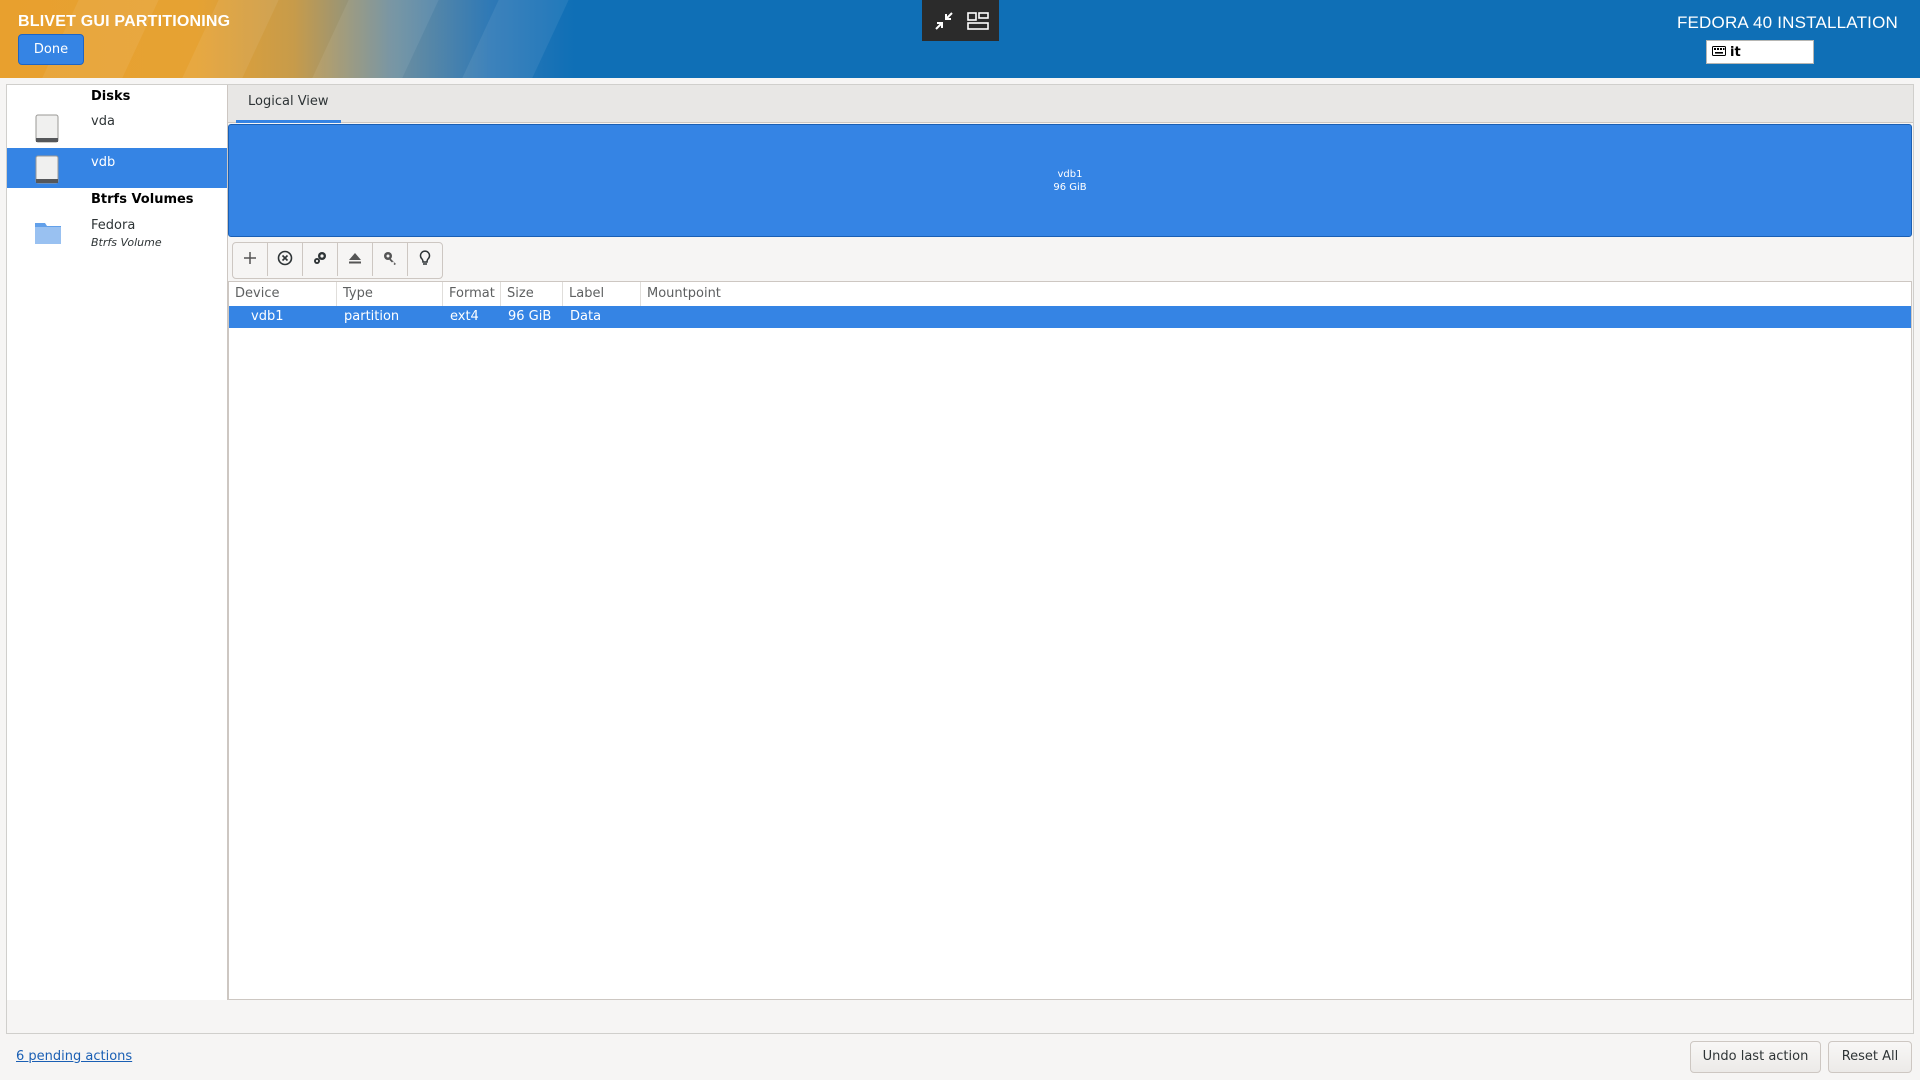 This screenshot has width=1920, height=1080. I want to click on unmount-icon, so click(355, 260).